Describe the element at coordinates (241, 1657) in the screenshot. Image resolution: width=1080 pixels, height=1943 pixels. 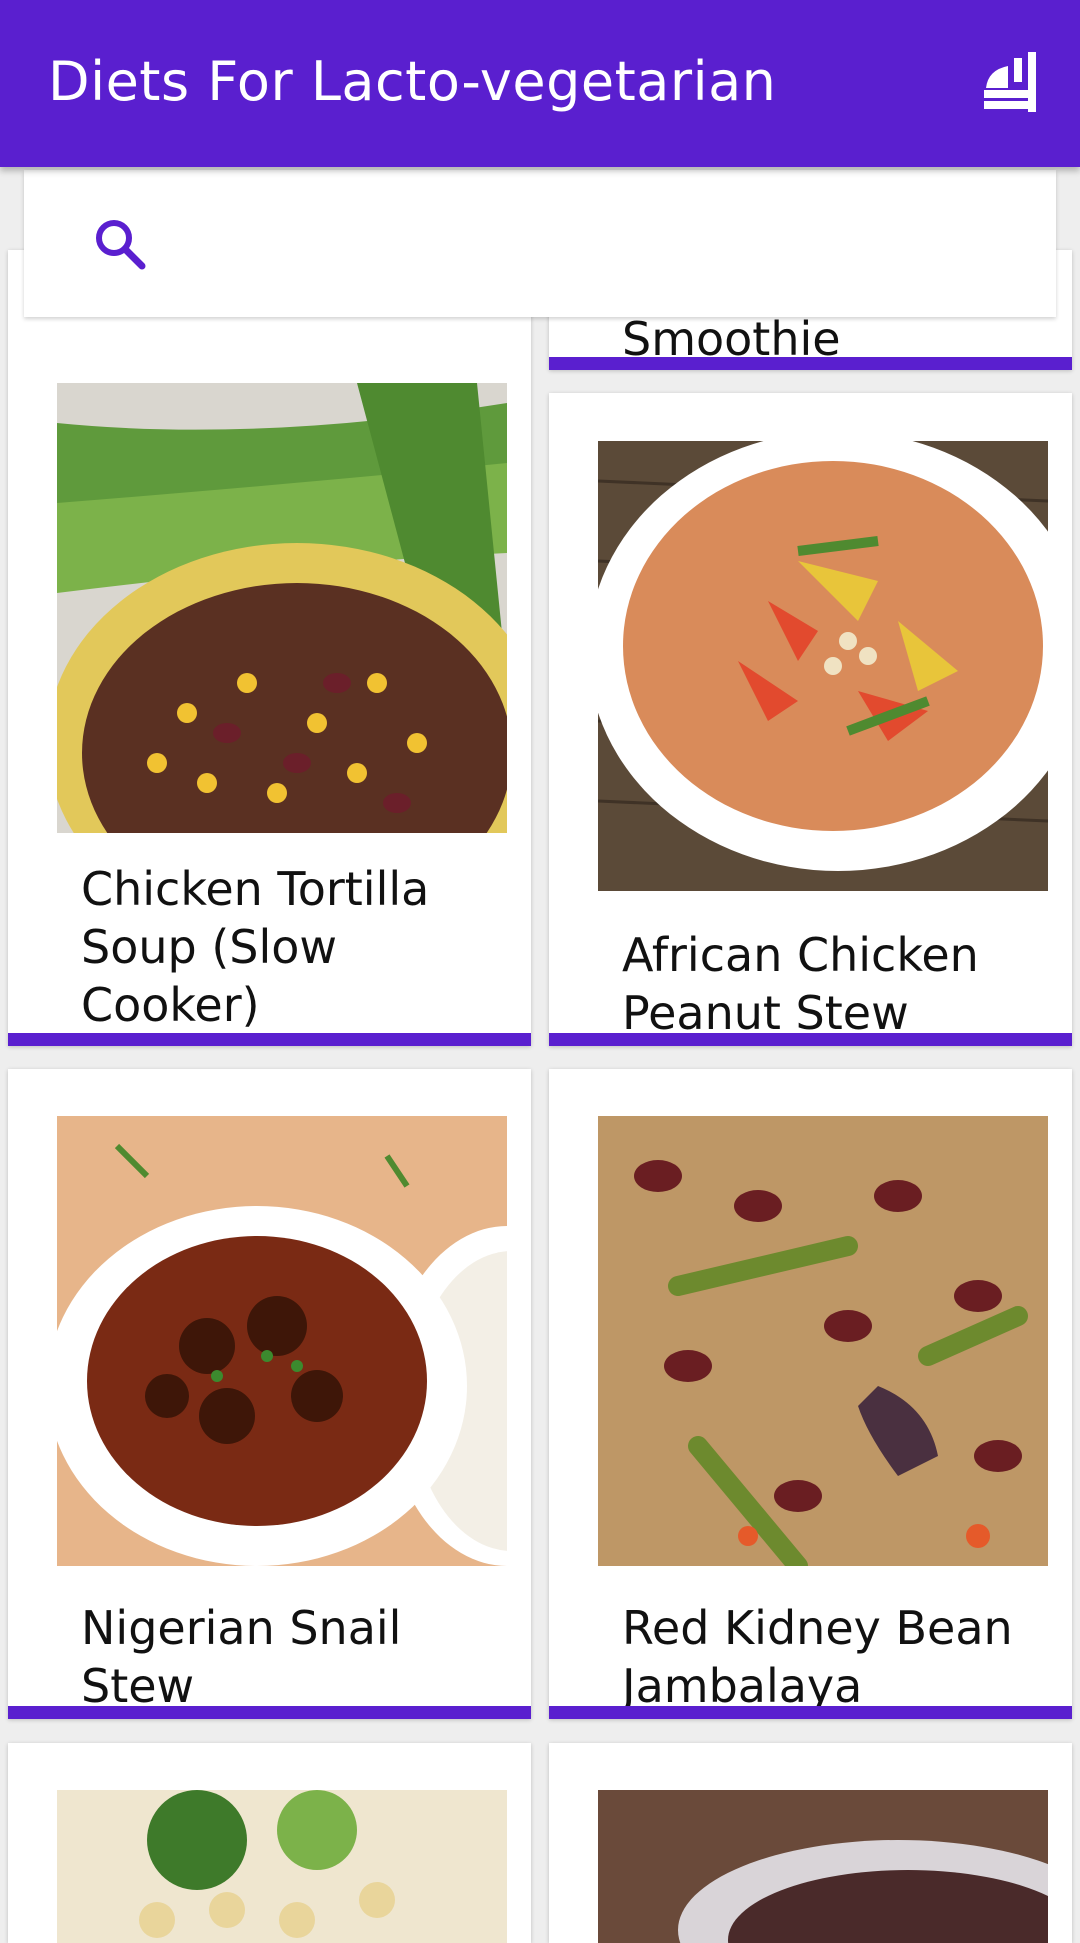
I see `recipe-title: Nigerian Snail Stew` at that location.